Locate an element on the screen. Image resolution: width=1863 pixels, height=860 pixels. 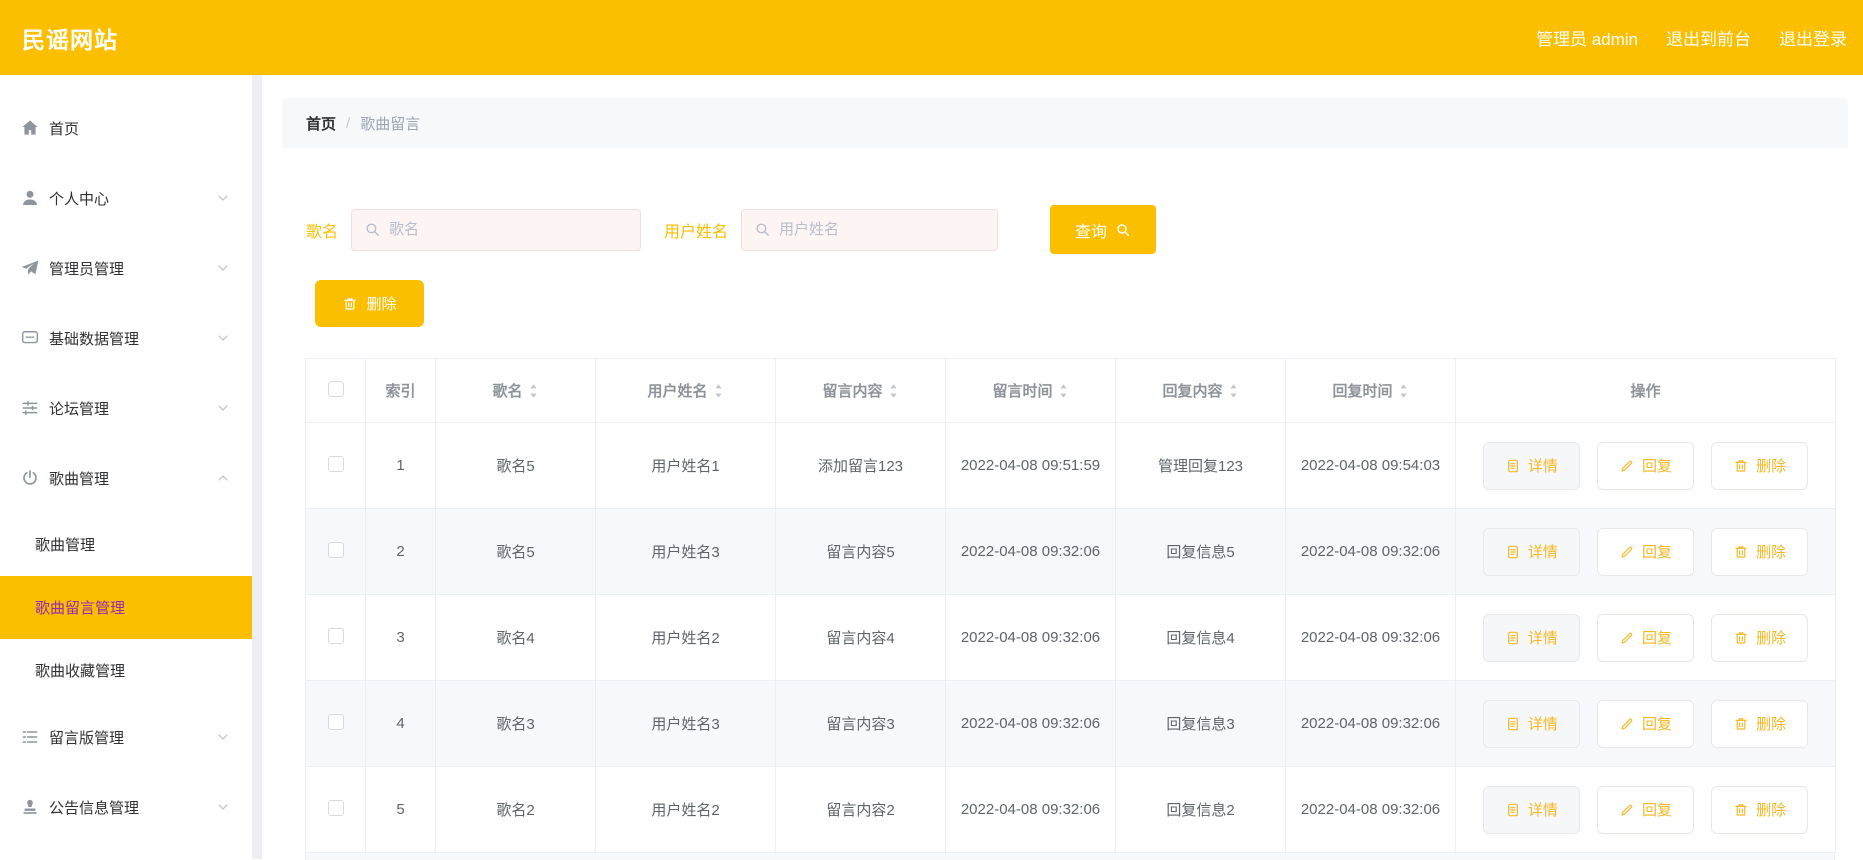
sidebar-item-song: 歌曲管理 is located at coordinates (126, 478).